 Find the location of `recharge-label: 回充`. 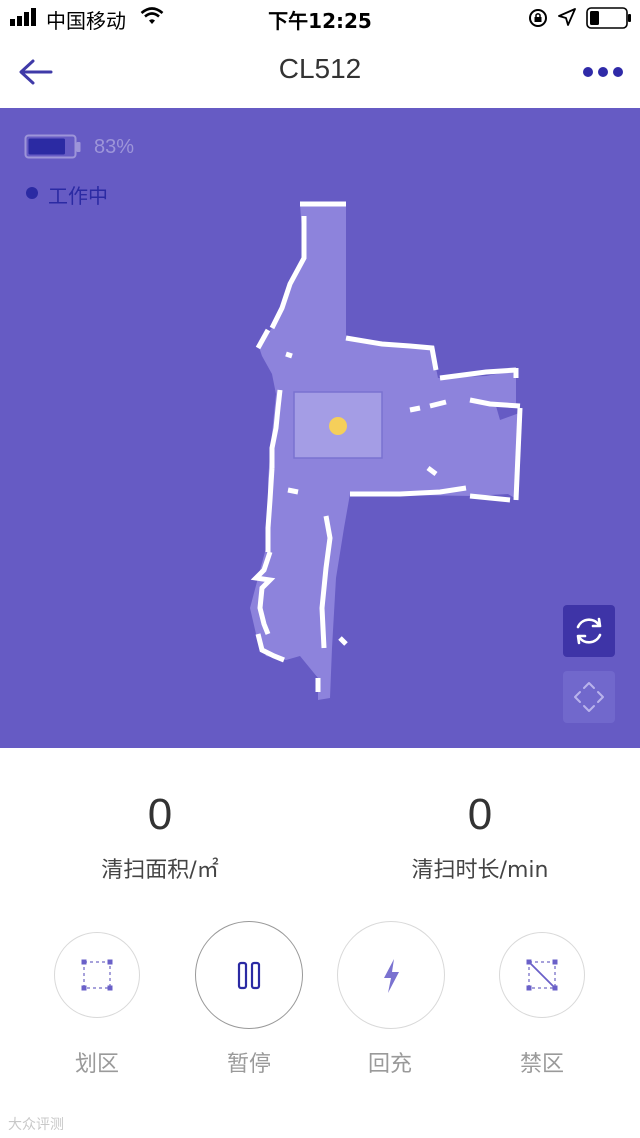

recharge-label: 回充 is located at coordinates (389, 1064).